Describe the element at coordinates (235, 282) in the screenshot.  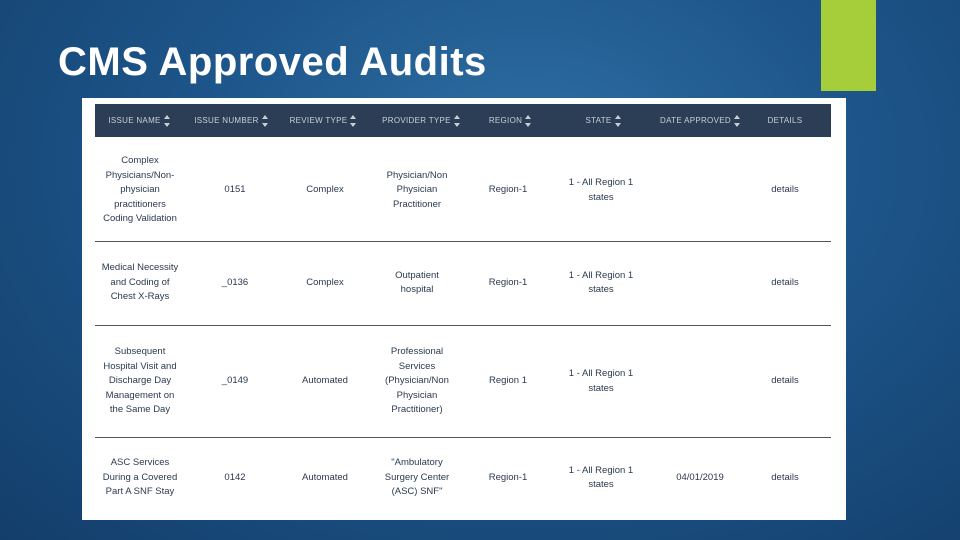
I see `issue-number-cell: _0136` at that location.